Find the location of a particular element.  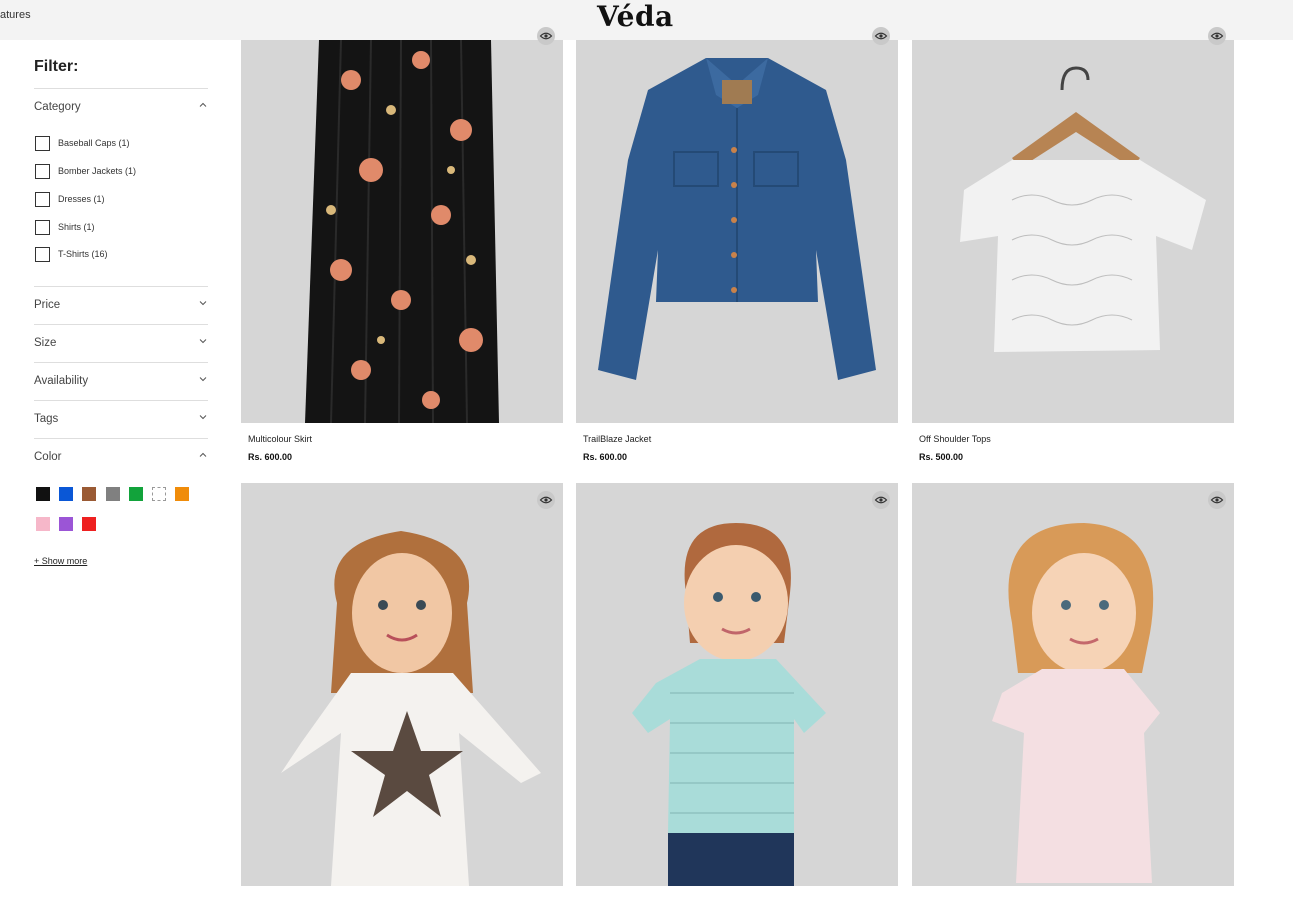

brand-logo: Véda is located at coordinates (635, 20).